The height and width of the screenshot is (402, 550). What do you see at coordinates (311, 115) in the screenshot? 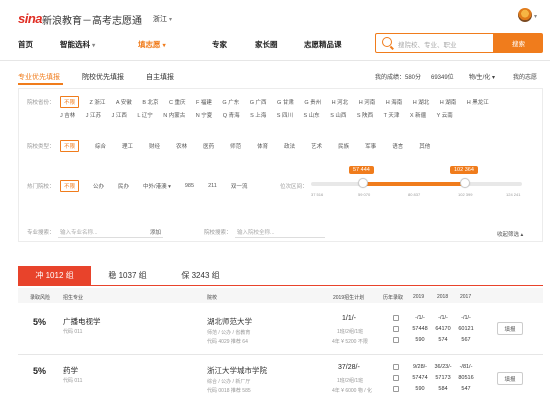
I see `province-chip: S 山东` at bounding box center [311, 115].